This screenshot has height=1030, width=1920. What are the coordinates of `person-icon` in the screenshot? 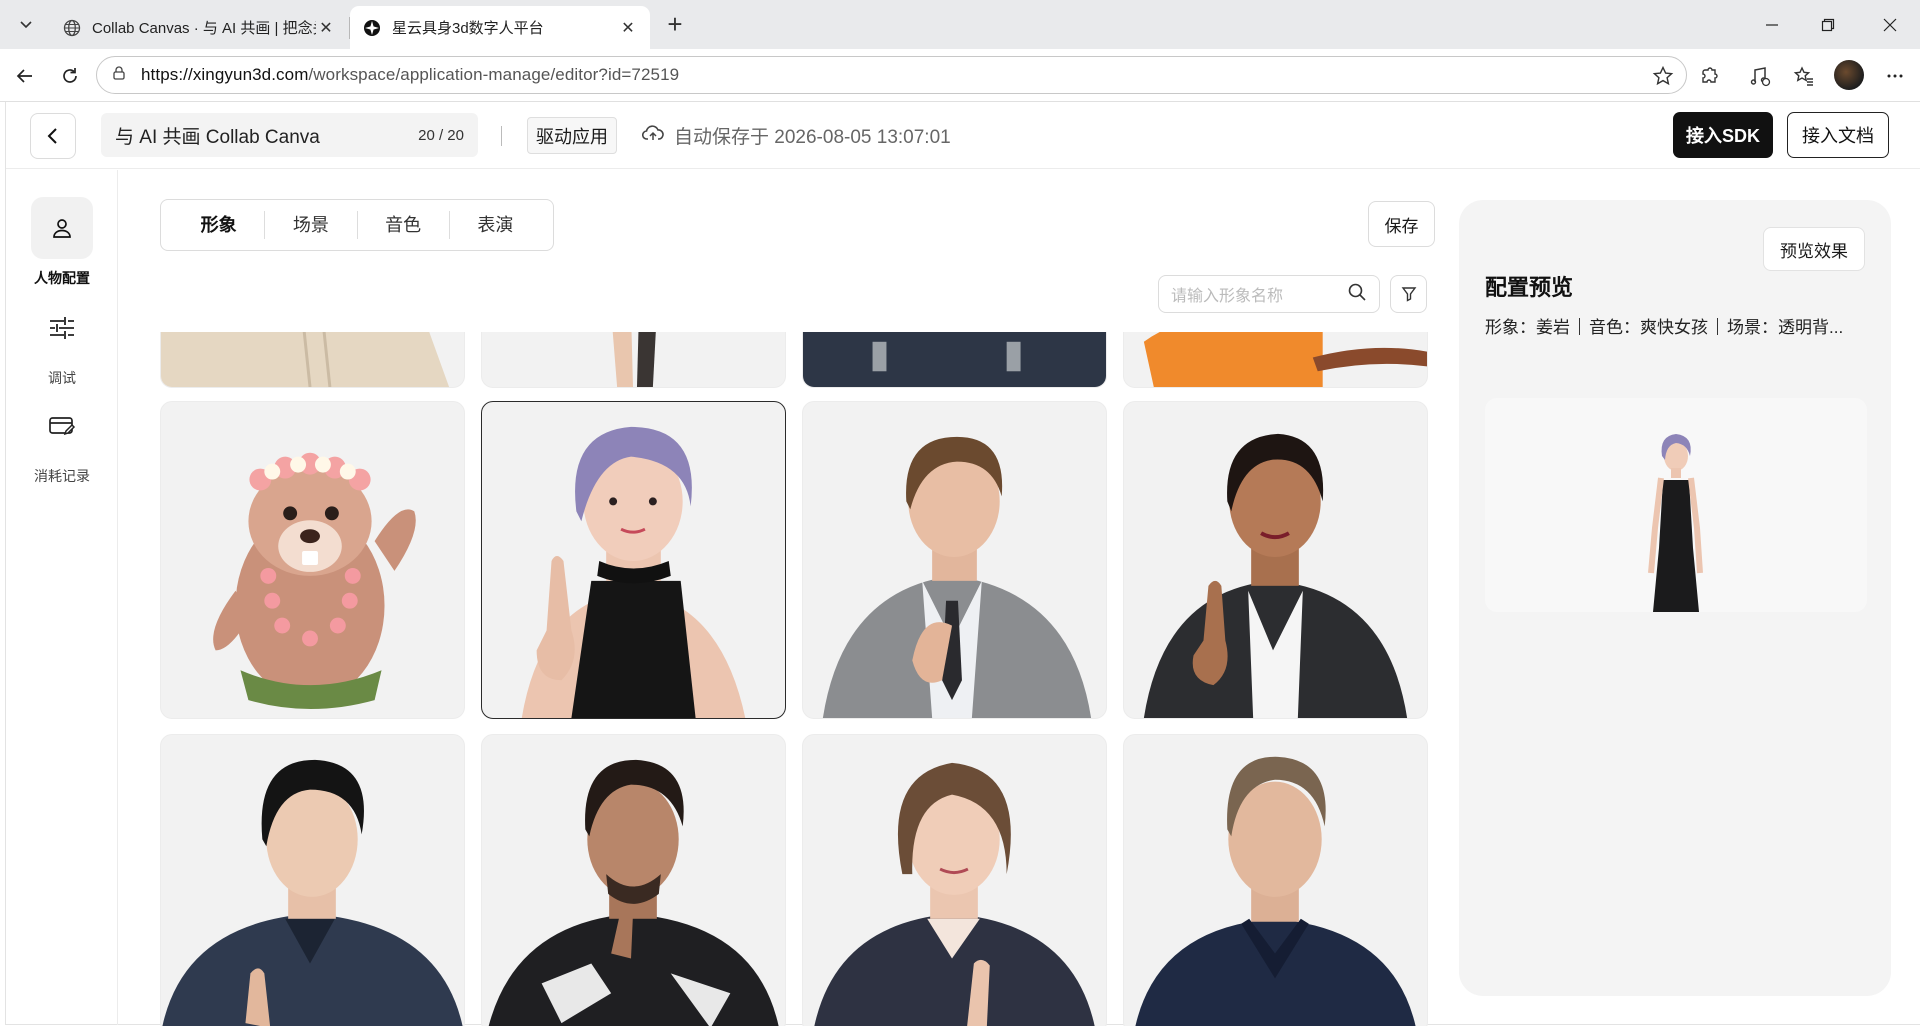 It's located at (62, 228).